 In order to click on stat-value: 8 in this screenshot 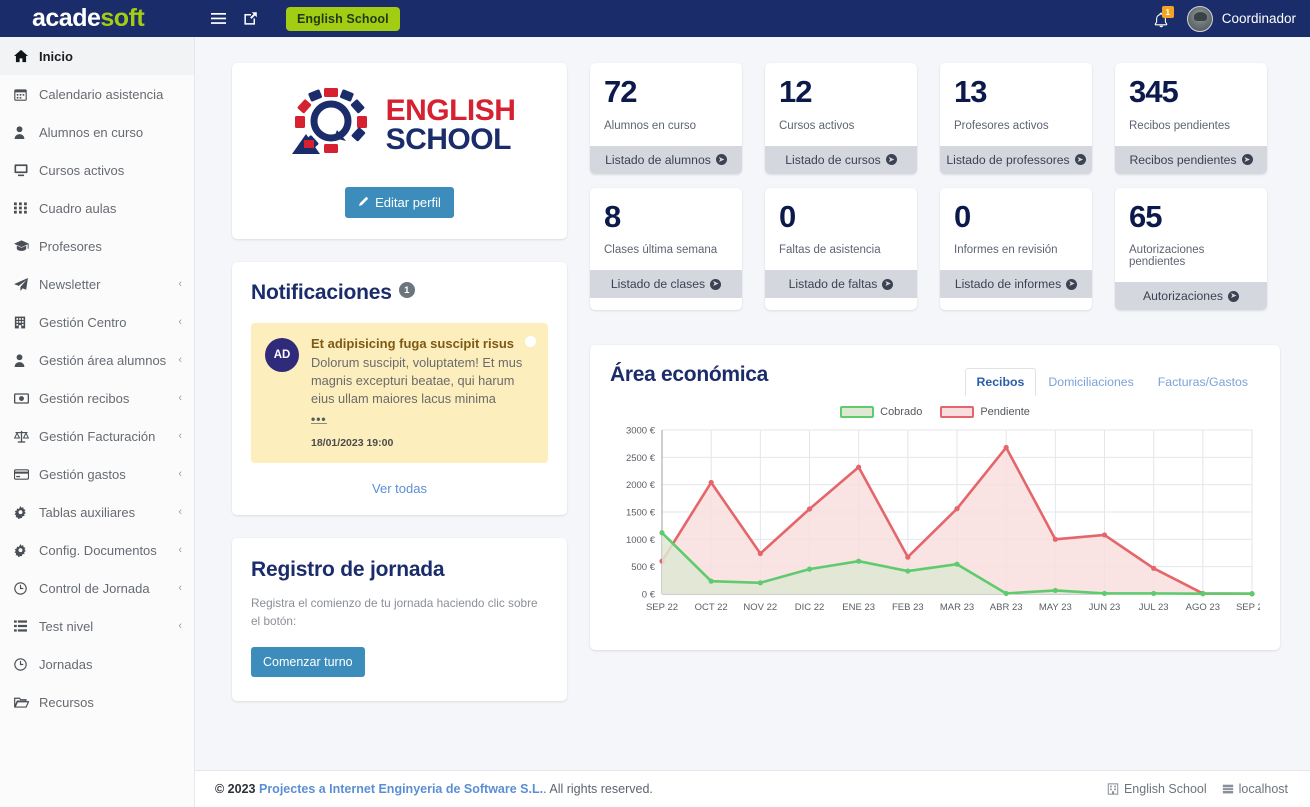, I will do `click(612, 216)`.